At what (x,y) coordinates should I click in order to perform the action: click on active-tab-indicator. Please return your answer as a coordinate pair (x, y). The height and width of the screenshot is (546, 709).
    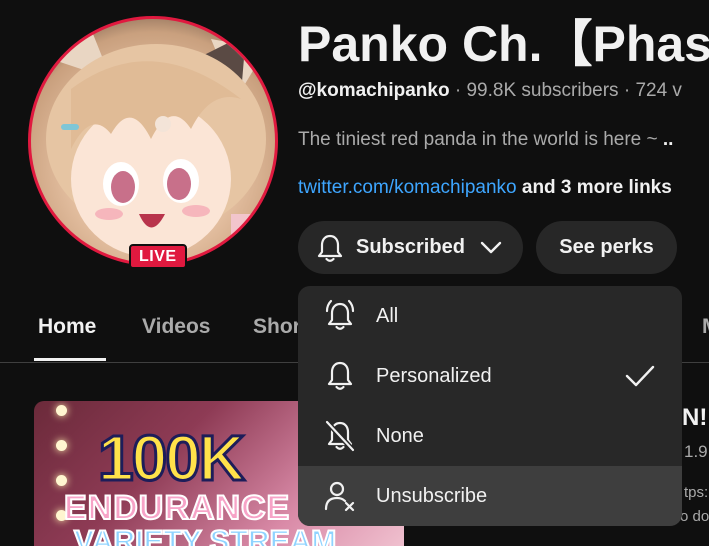
    Looking at the image, I should click on (70, 359).